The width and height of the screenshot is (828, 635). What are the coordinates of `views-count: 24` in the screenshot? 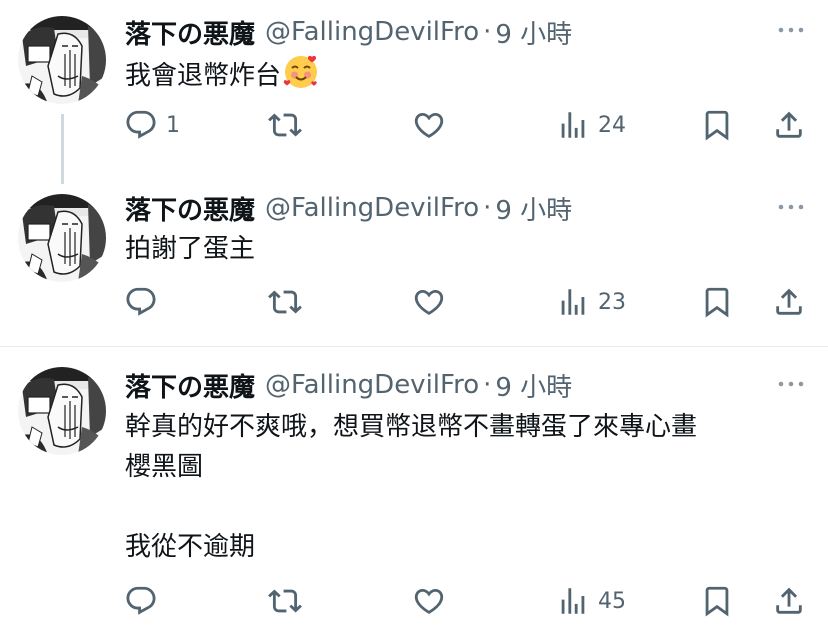 It's located at (612, 125).